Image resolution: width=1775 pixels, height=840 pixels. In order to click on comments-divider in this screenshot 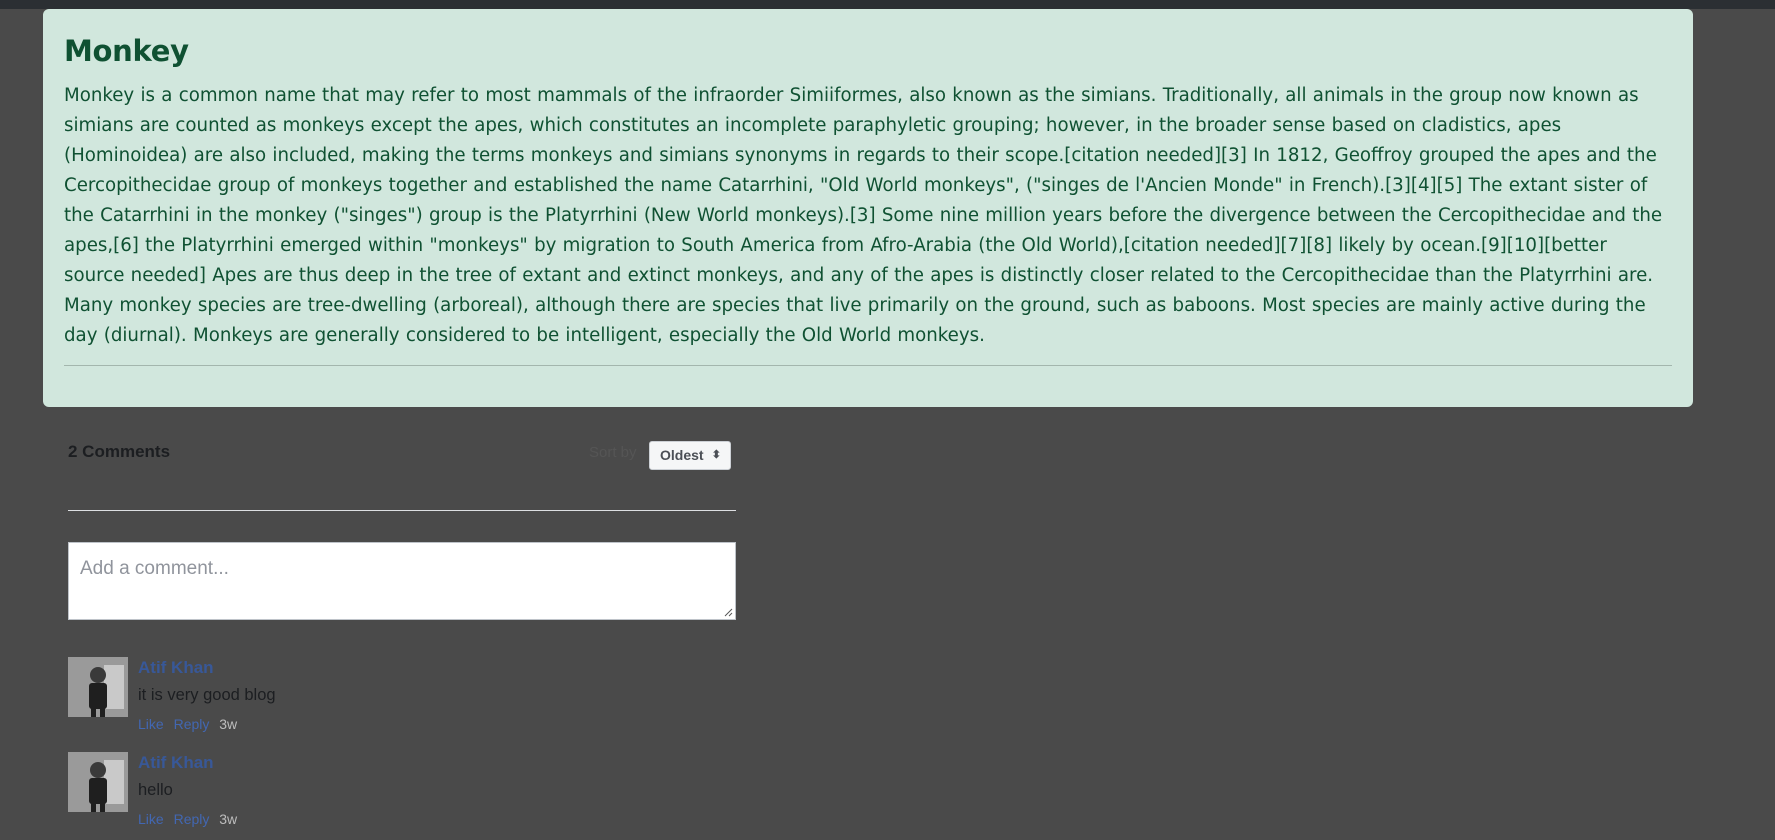, I will do `click(402, 510)`.